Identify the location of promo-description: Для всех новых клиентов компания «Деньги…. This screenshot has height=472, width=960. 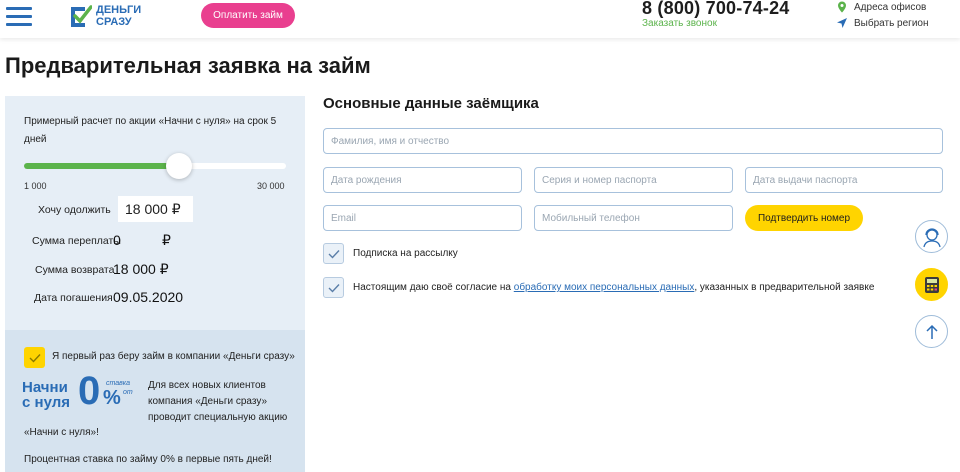
(218, 401).